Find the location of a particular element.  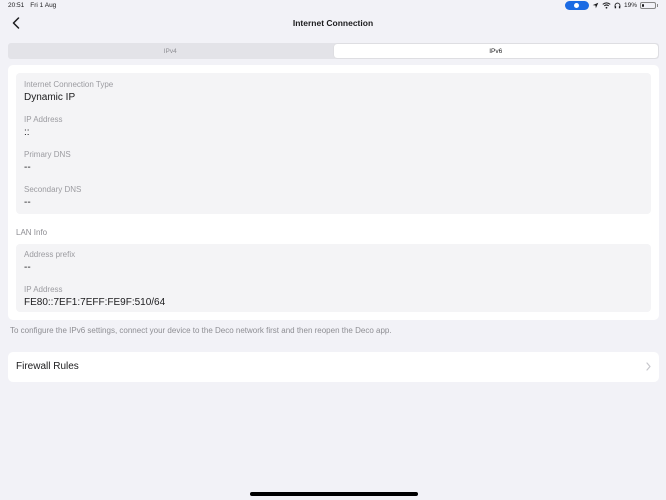

primary-dns-field: Primary DNS -- is located at coordinates (47, 162).